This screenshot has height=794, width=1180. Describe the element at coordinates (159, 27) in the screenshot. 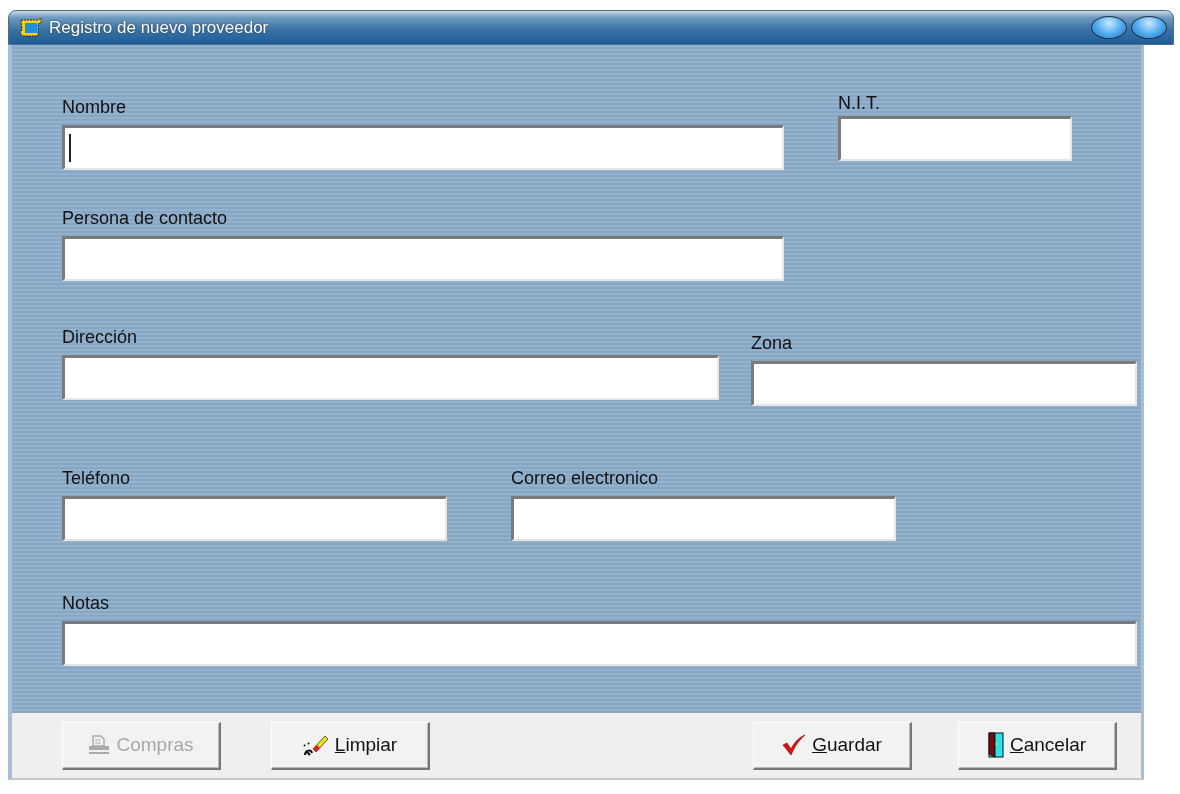

I see `window-title: Registro de nuevo proveedor` at that location.